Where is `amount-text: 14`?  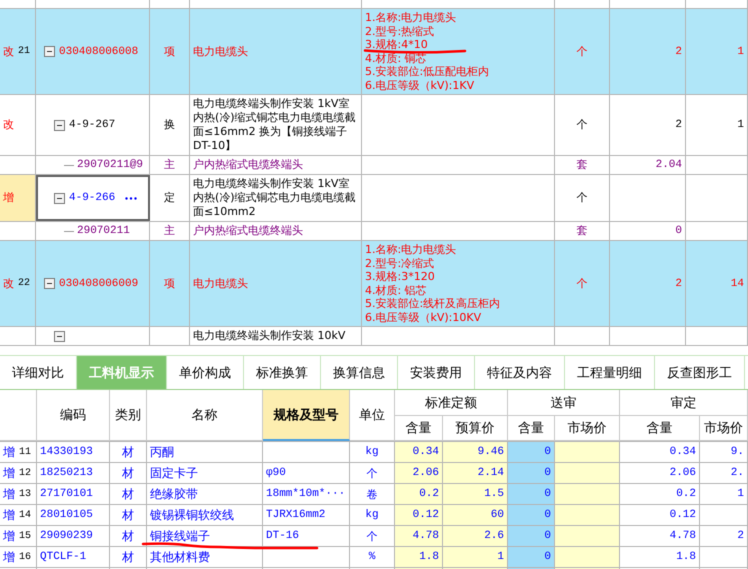
amount-text: 14 is located at coordinates (737, 283).